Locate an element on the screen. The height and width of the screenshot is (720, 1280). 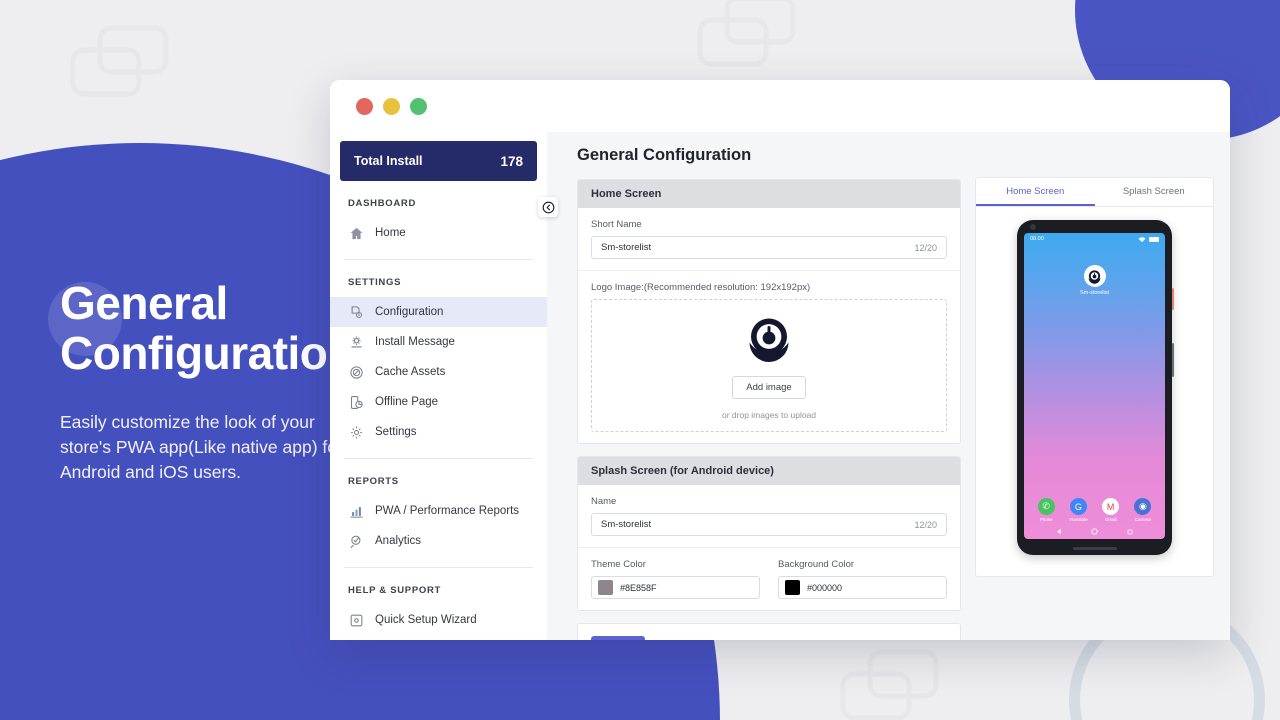
sidebar-item-label: Cache Assets is located at coordinates (410, 372).